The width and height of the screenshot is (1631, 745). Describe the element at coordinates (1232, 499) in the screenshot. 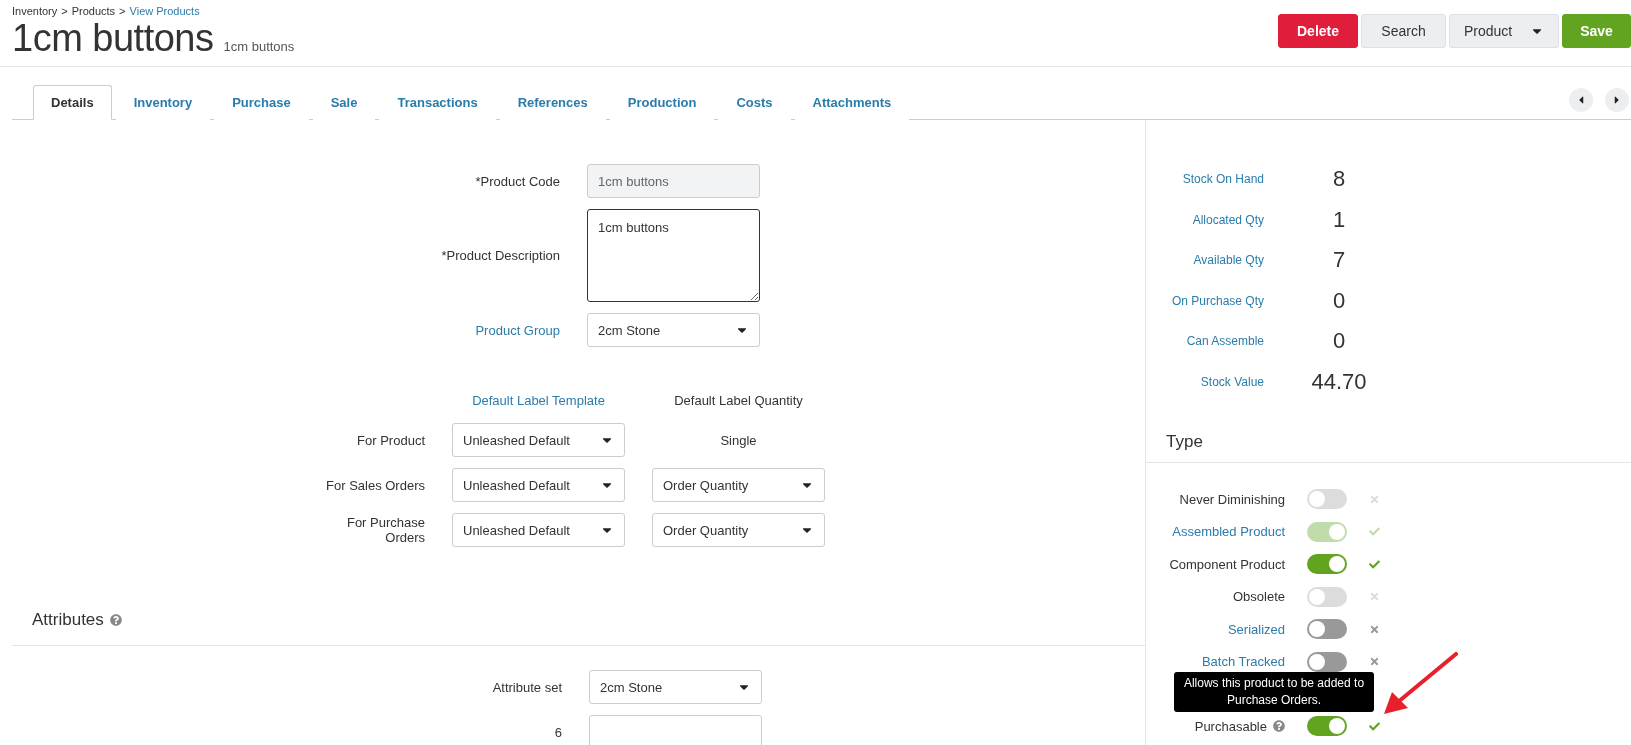

I see `flag-label: Never Diminishing` at that location.